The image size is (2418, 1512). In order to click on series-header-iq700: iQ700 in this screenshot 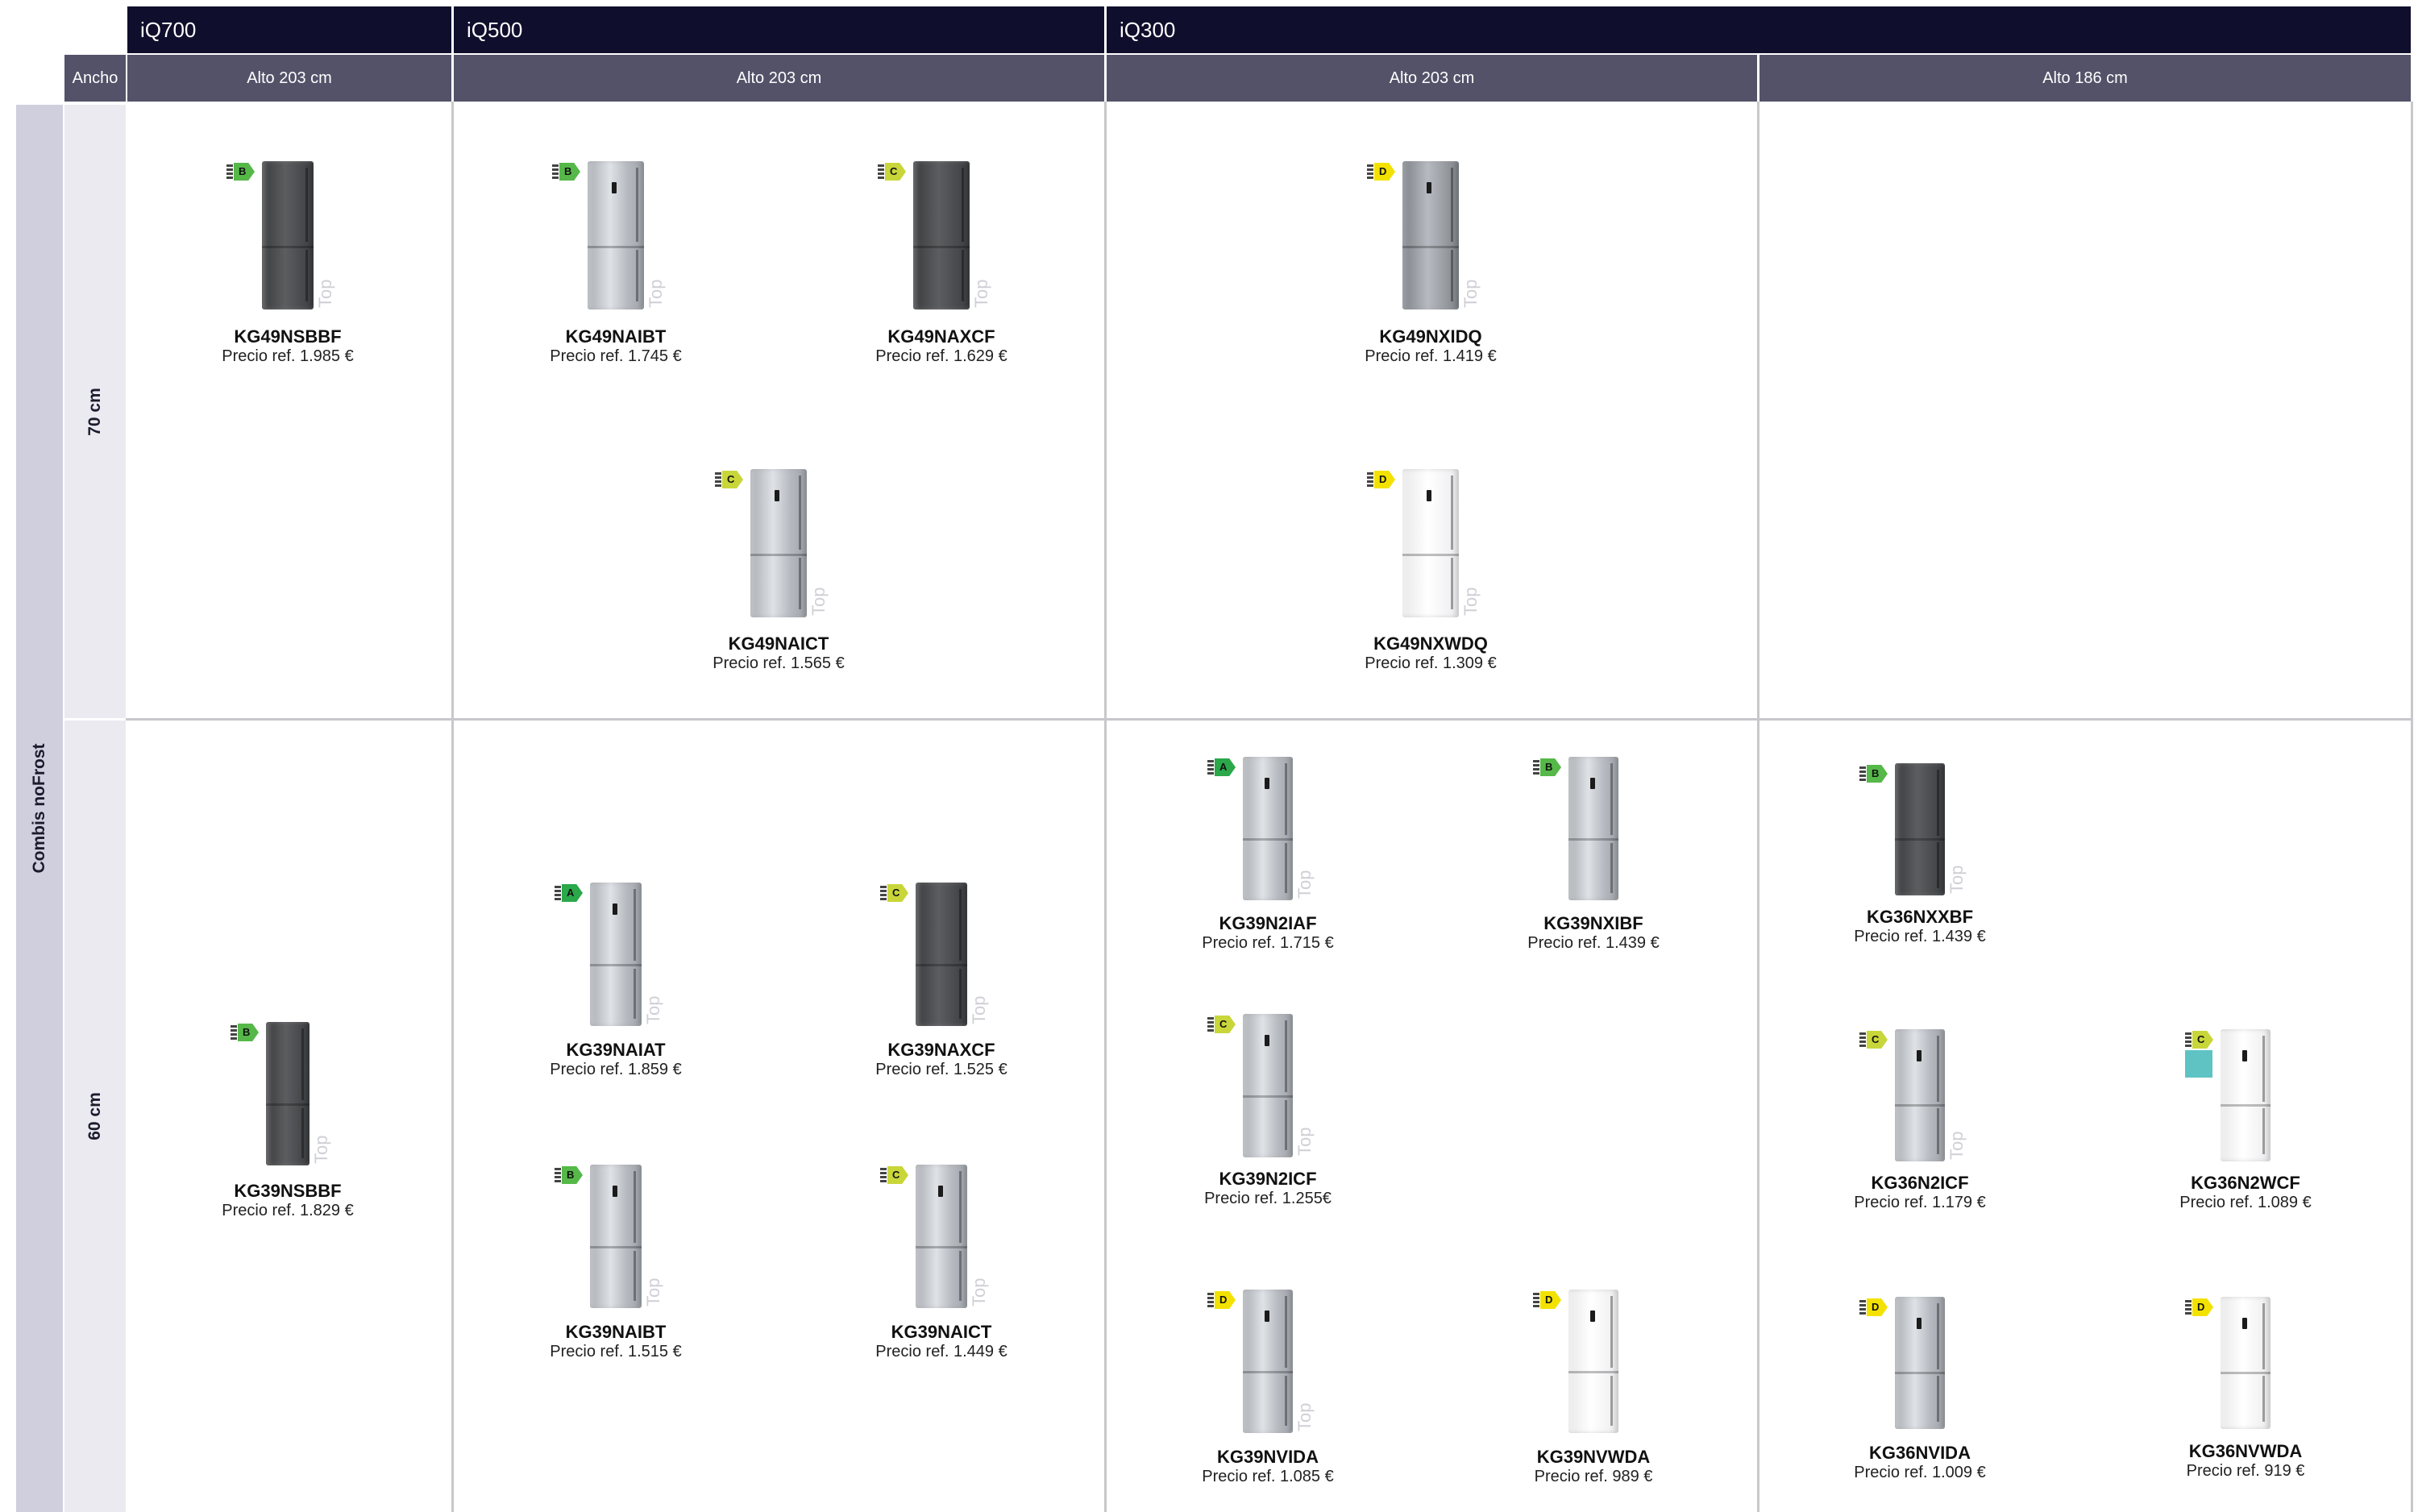, I will do `click(289, 29)`.